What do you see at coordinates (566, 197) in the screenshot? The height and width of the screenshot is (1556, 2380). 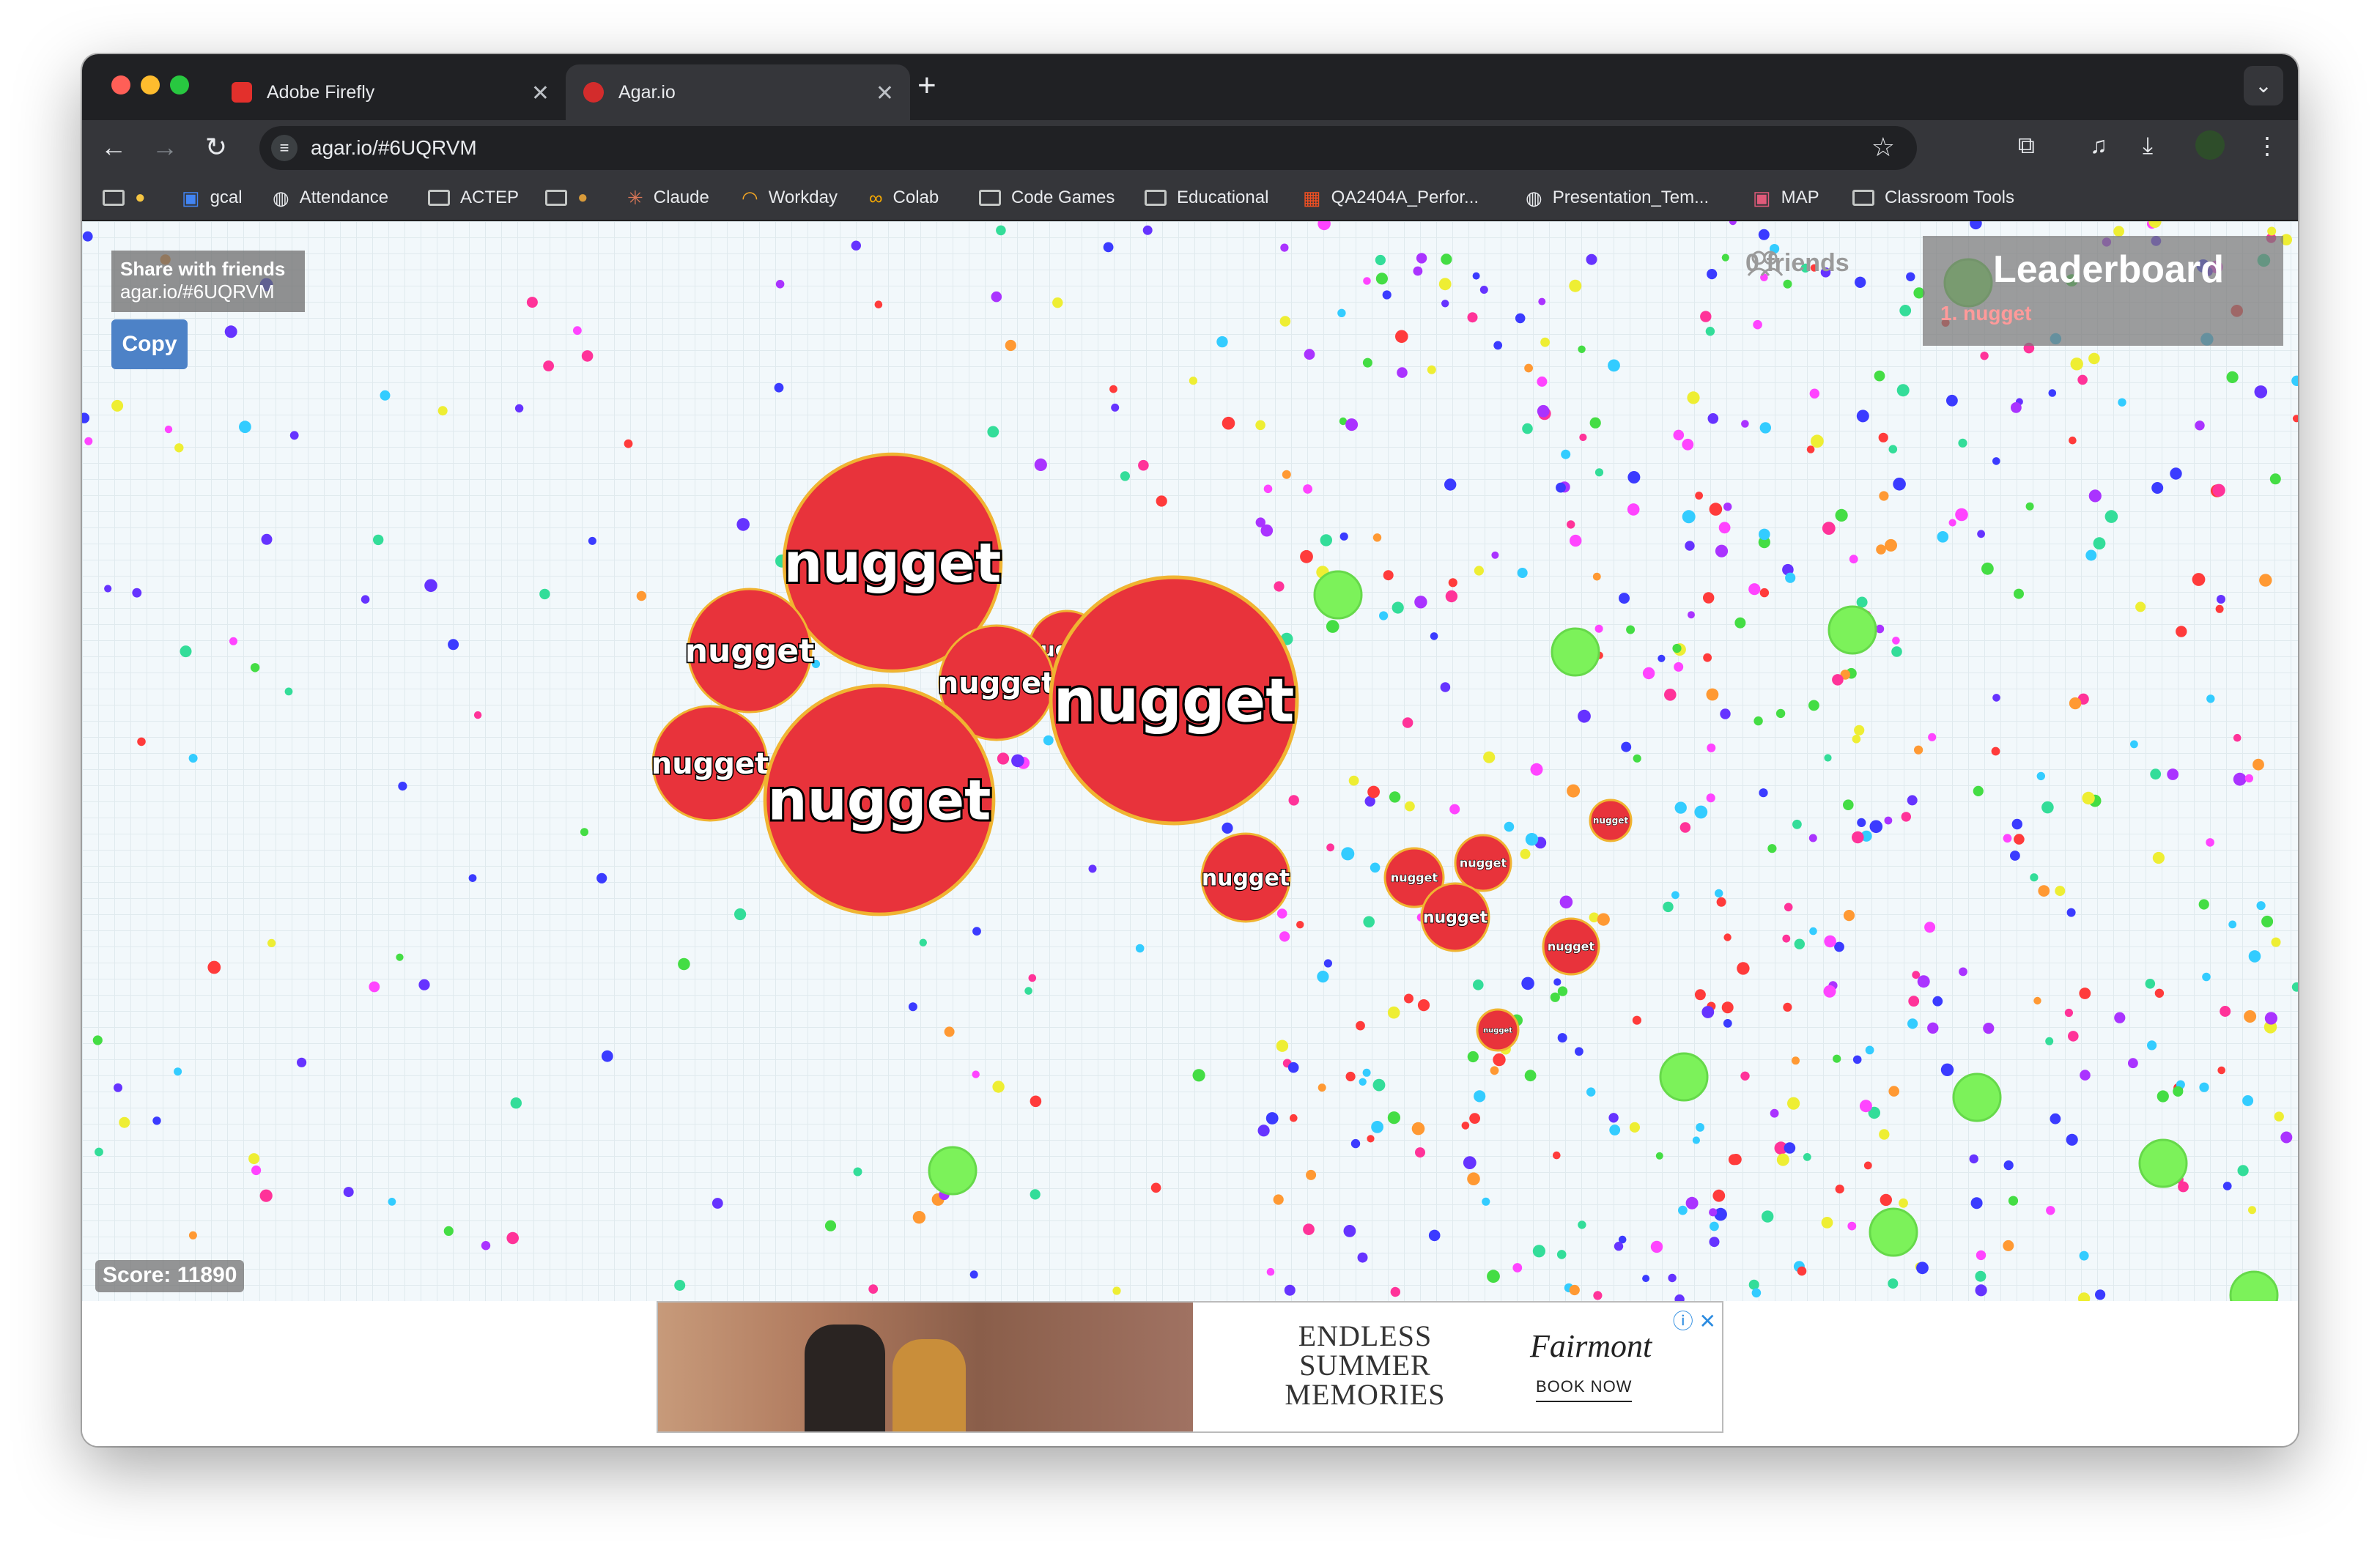 I see `bookmark-folder-2: ●` at bounding box center [566, 197].